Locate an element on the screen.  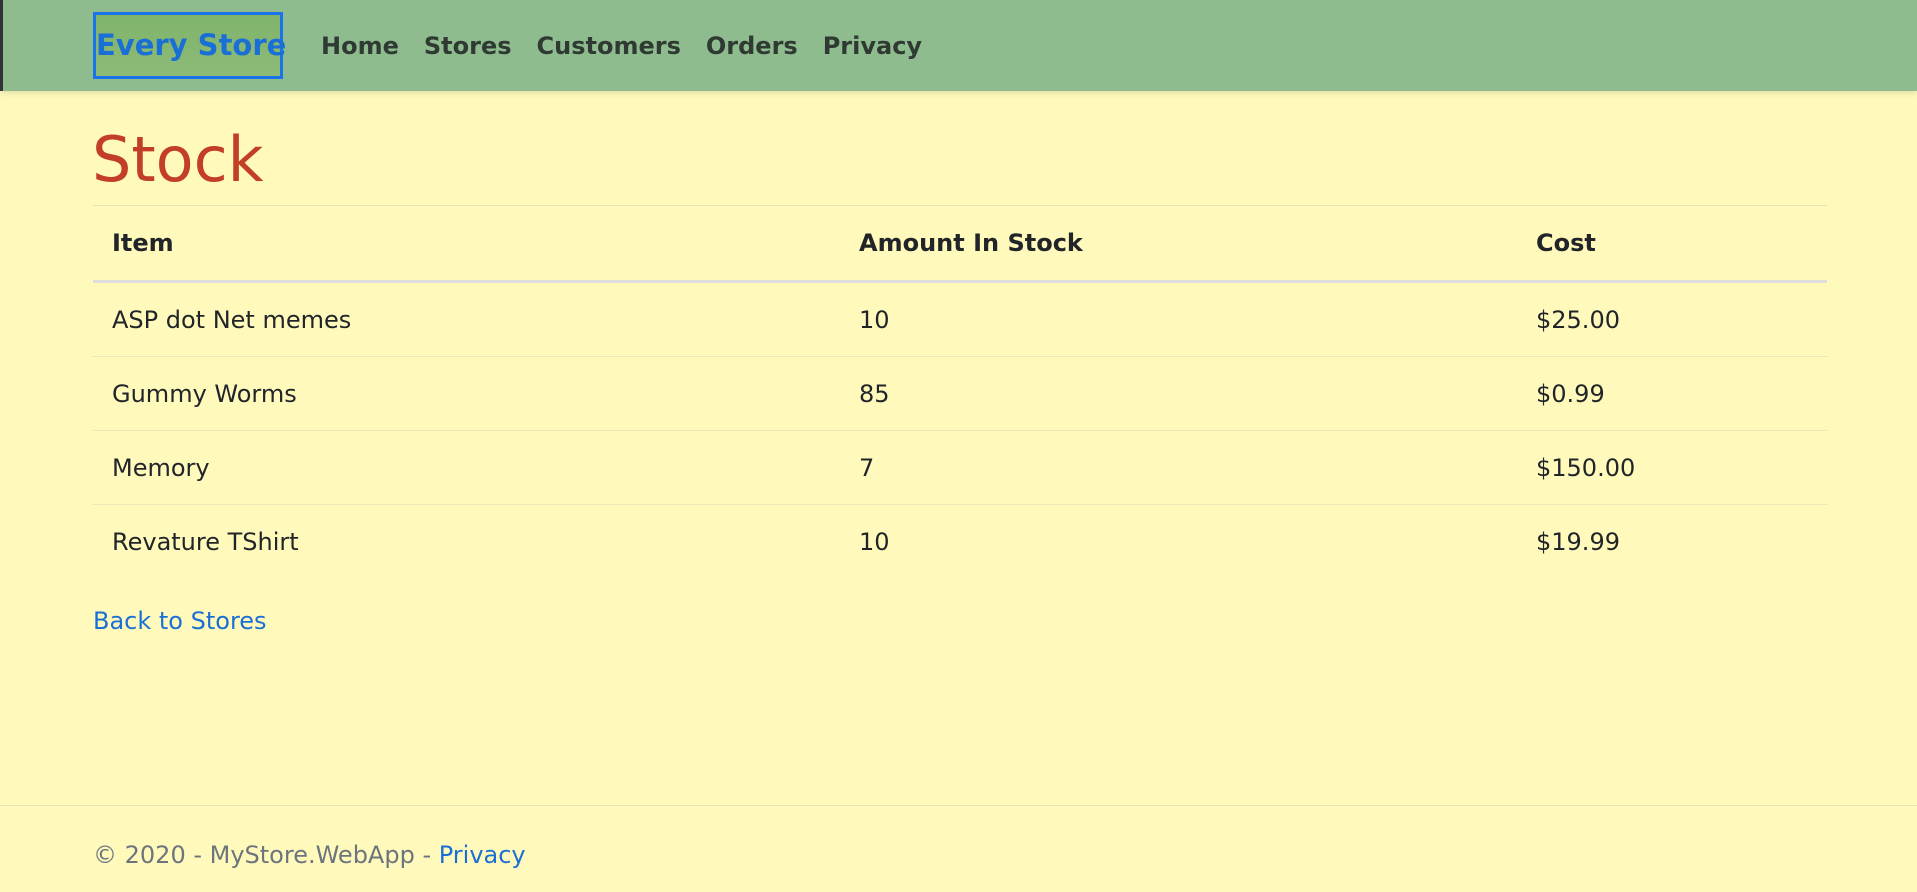
item-cell: Gummy Worms is located at coordinates (466, 393).